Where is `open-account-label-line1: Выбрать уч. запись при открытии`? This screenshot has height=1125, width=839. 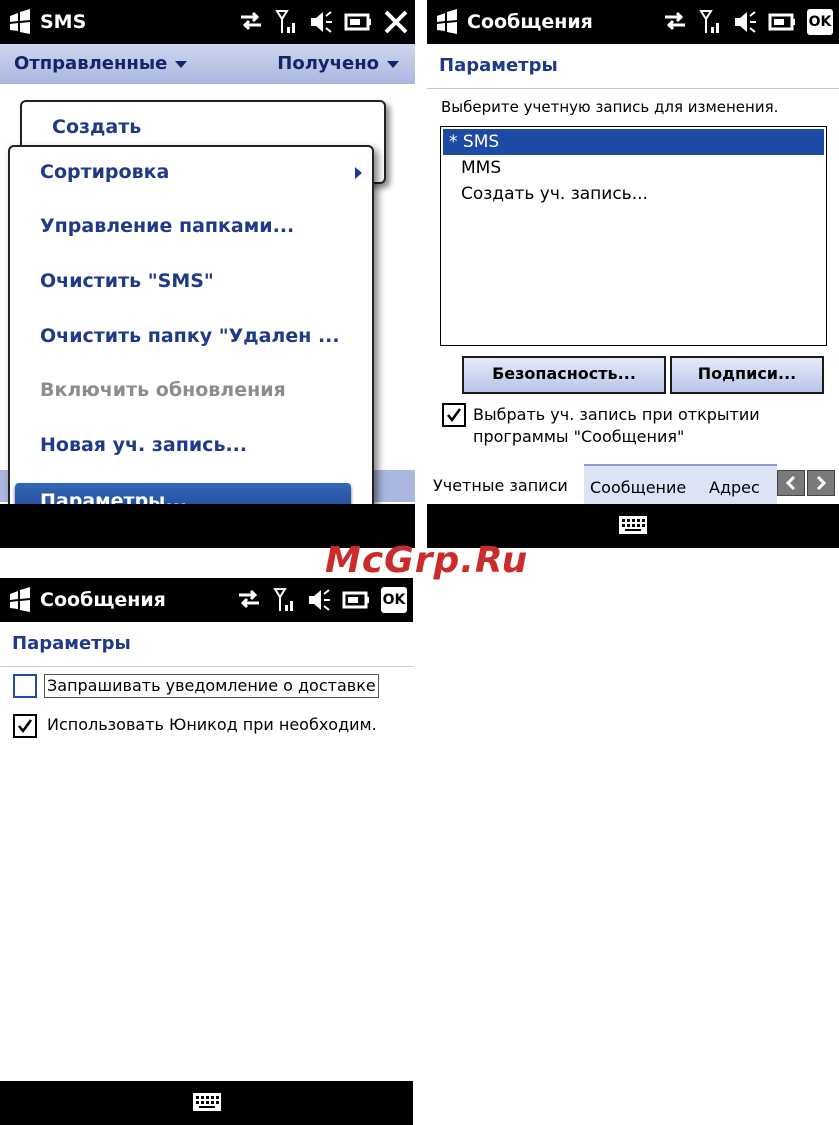 open-account-label-line1: Выбрать уч. запись при открытии is located at coordinates (616, 414).